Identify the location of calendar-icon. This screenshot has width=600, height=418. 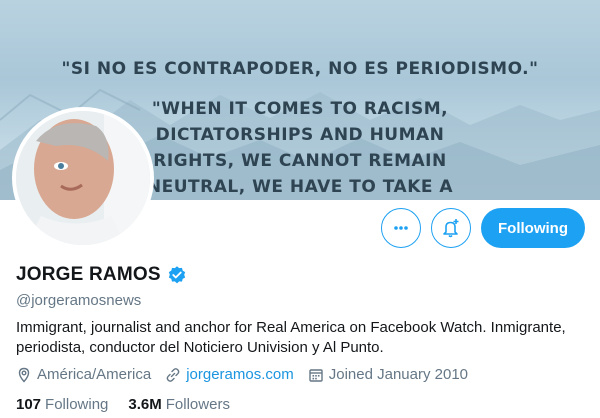
(316, 375).